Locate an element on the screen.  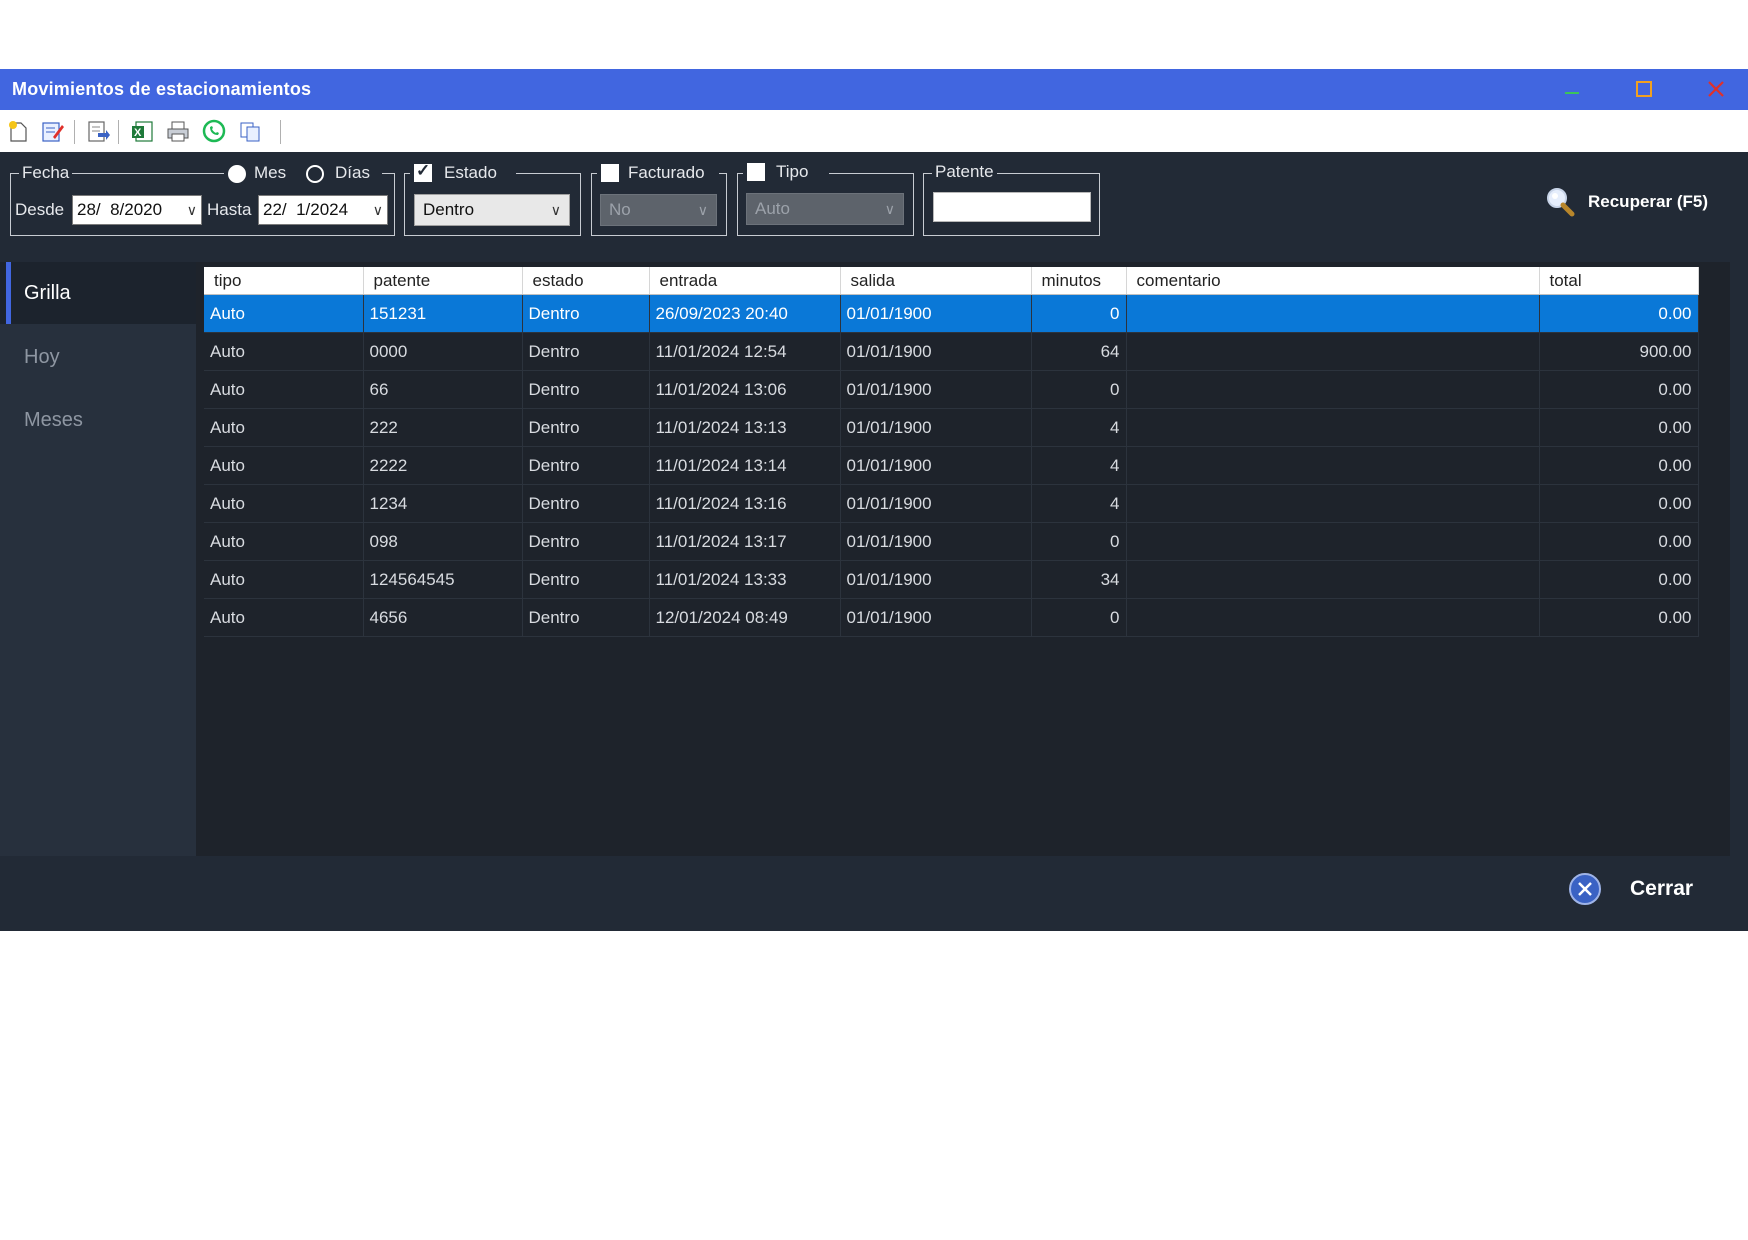
minimize-button is located at coordinates (1572, 89).